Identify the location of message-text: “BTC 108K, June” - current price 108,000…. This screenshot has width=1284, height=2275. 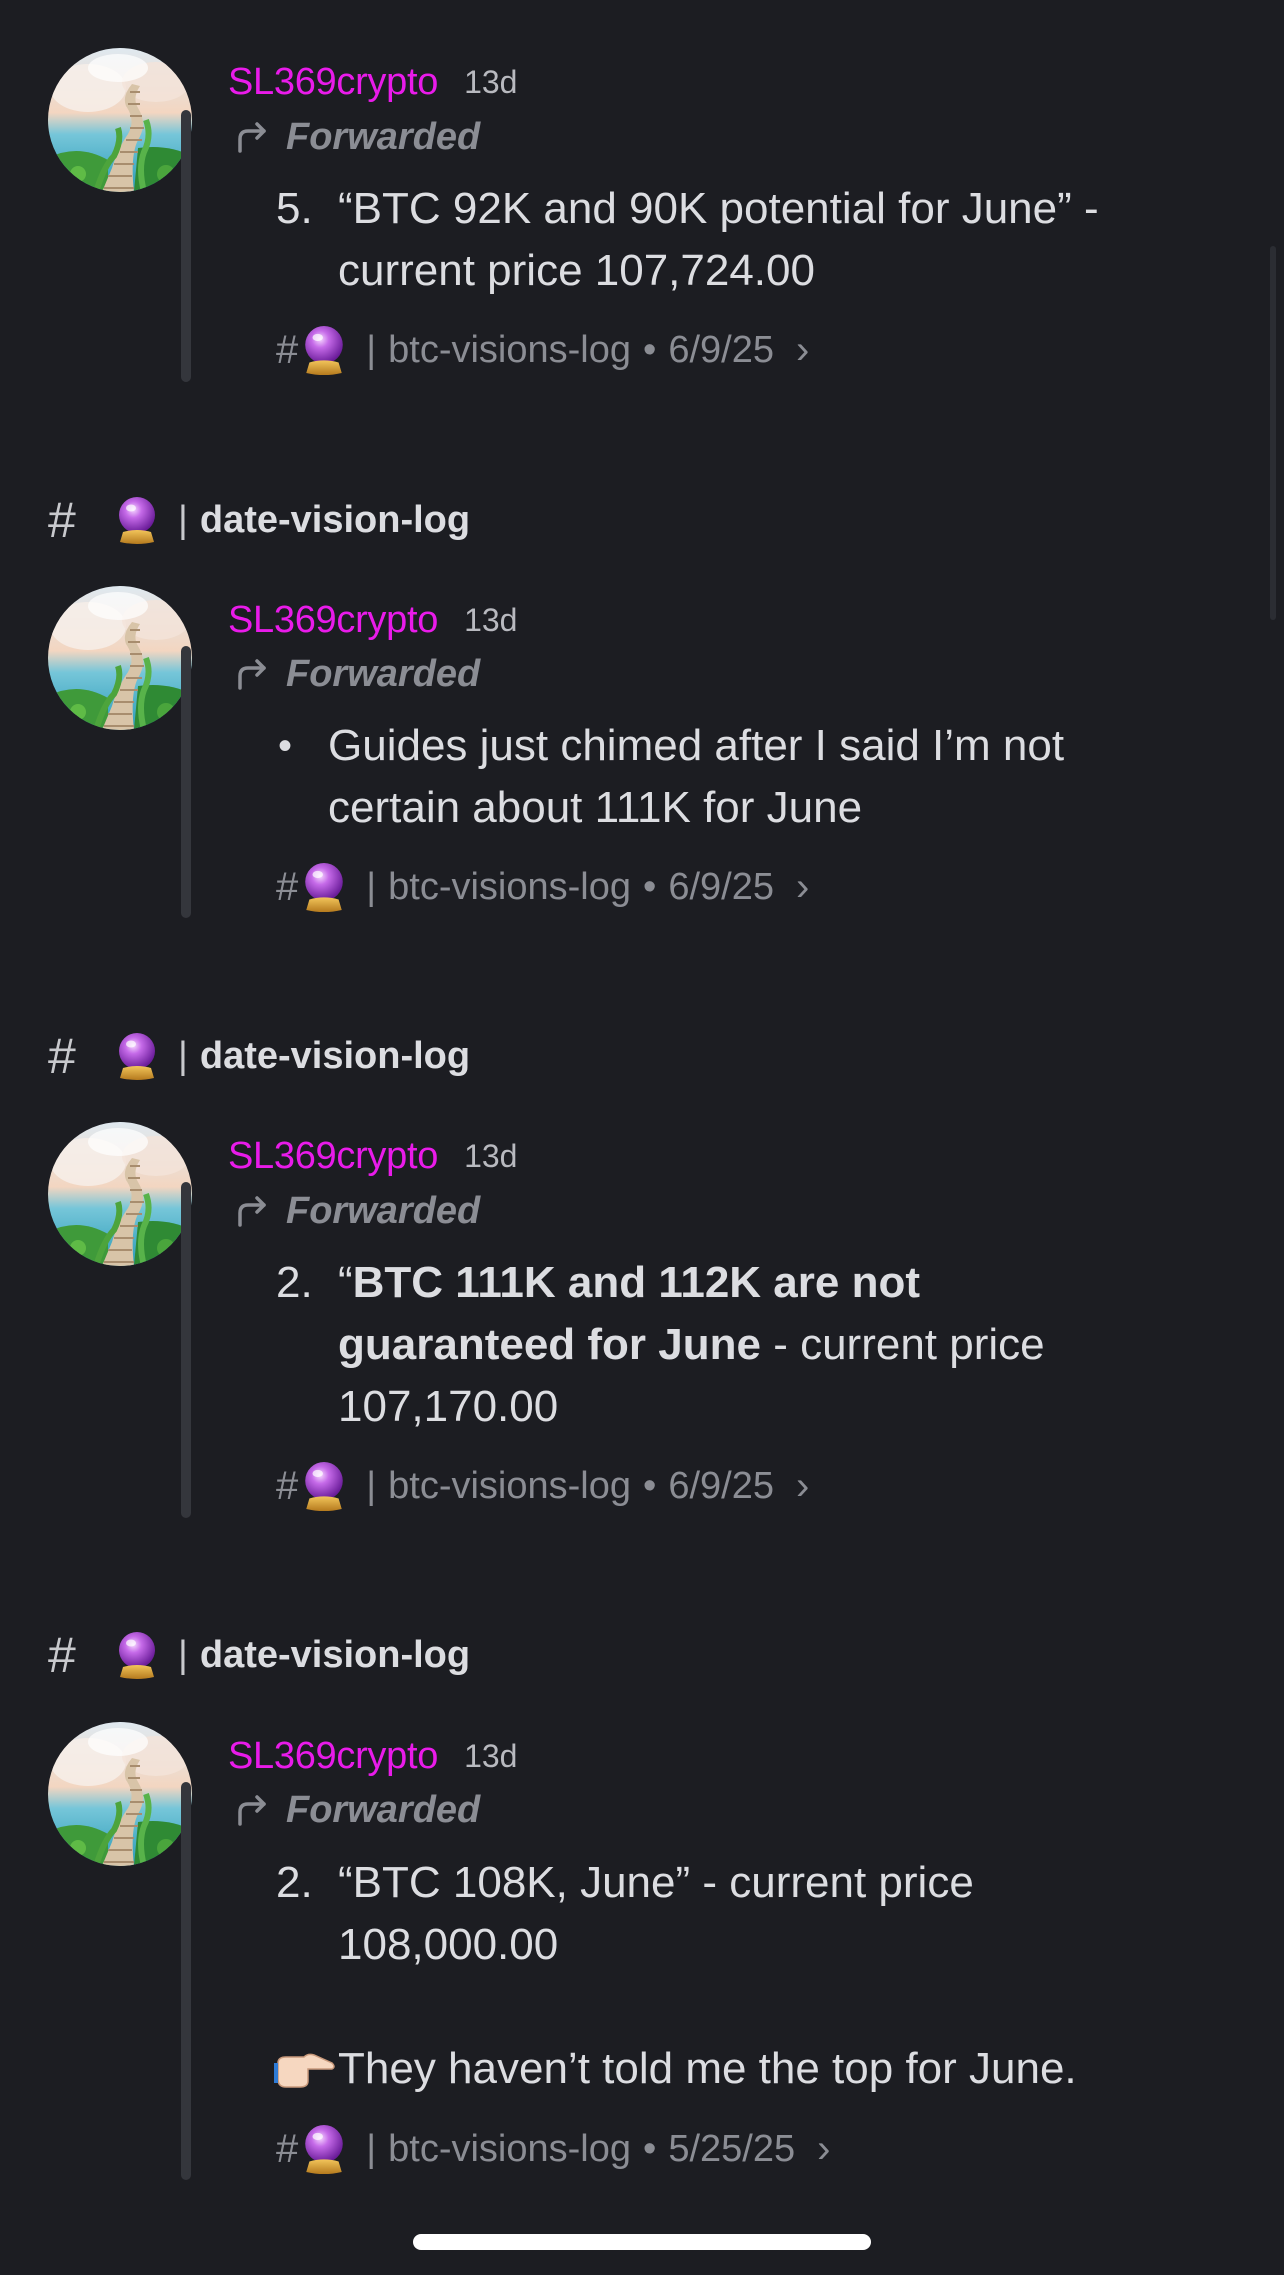
(656, 1913).